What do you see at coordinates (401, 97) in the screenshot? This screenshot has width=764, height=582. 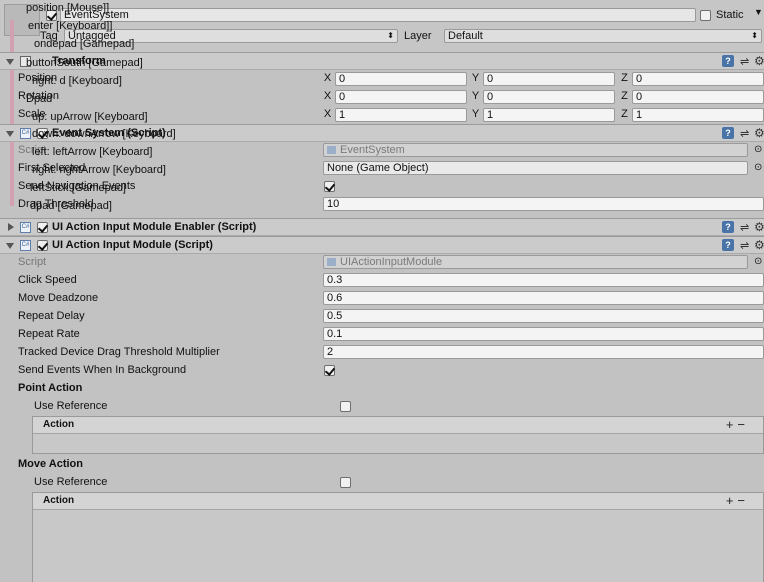 I see `rotation-x-field: 0` at bounding box center [401, 97].